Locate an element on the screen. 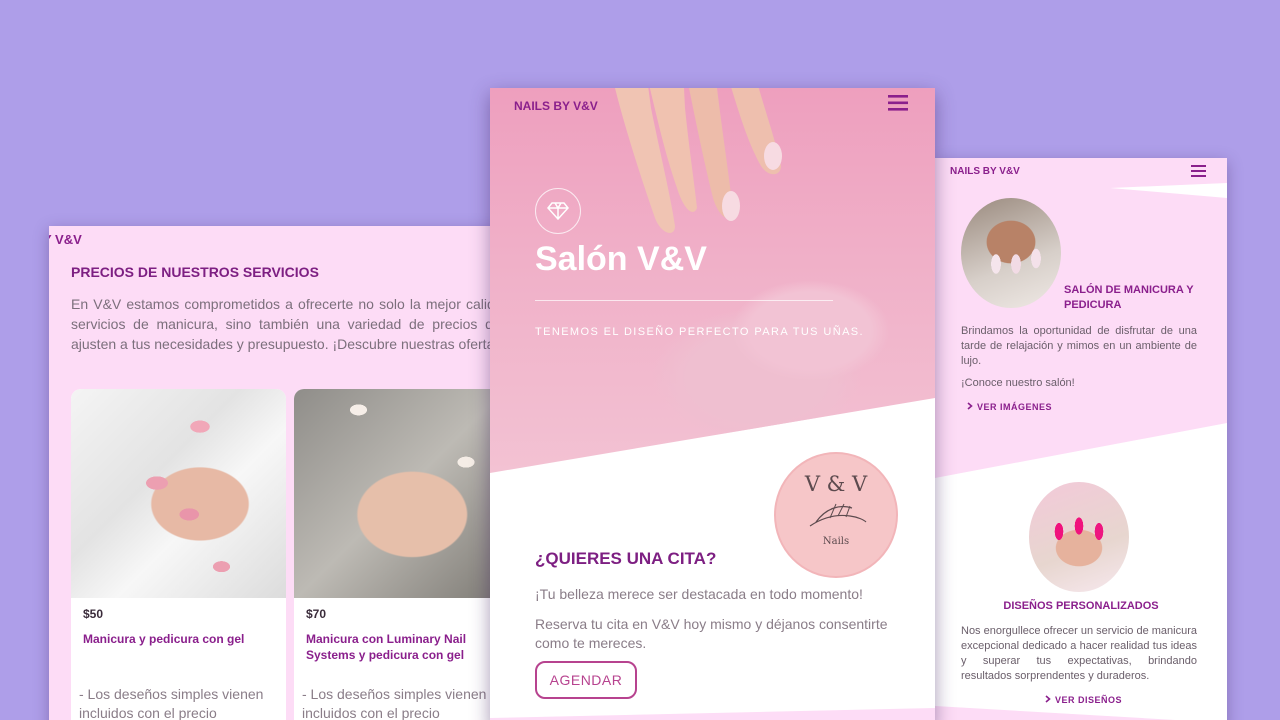 The image size is (1280, 720). view-designs-link: VER DISEÑOS is located at coordinates (1083, 700).